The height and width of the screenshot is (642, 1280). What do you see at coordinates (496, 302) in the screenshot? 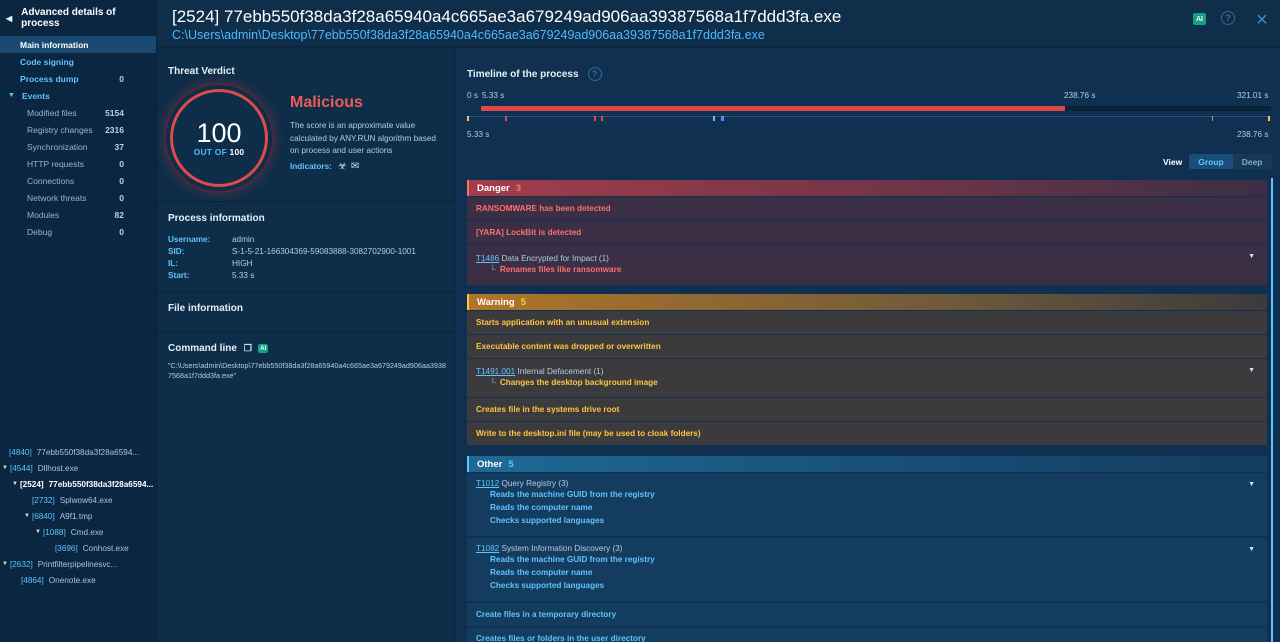
I see `group-label: Warning` at bounding box center [496, 302].